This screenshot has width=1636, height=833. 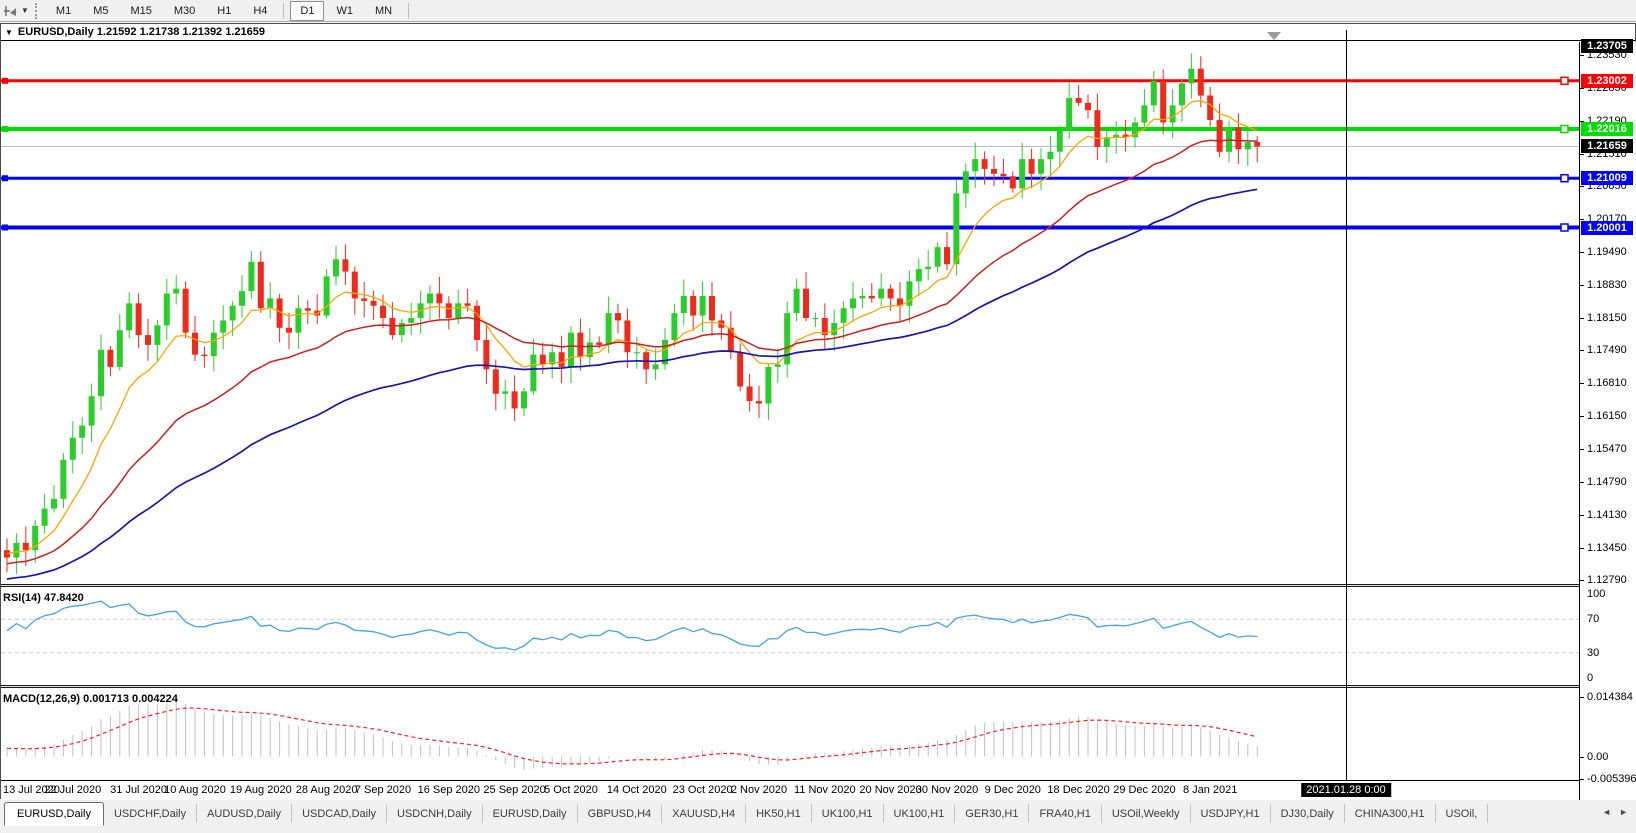 I want to click on date-axis-label: 31 Jul 2020, so click(x=139, y=790).